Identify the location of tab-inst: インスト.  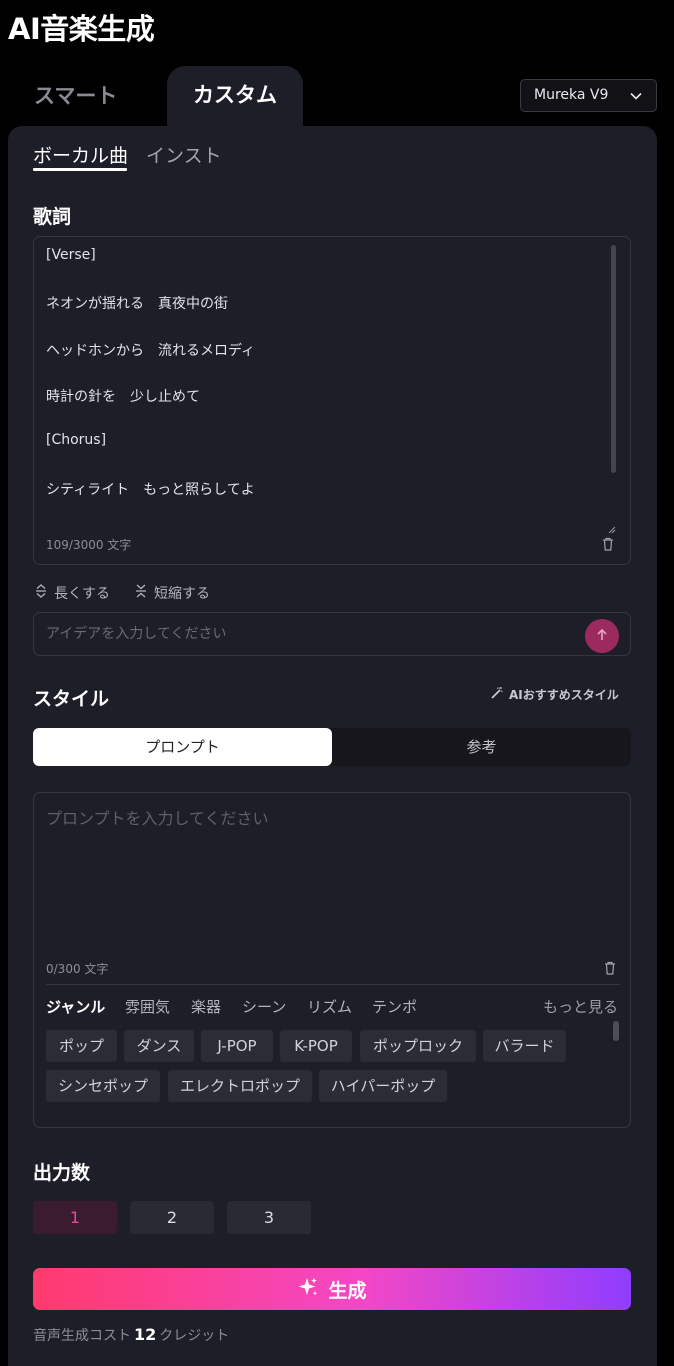
(184, 154).